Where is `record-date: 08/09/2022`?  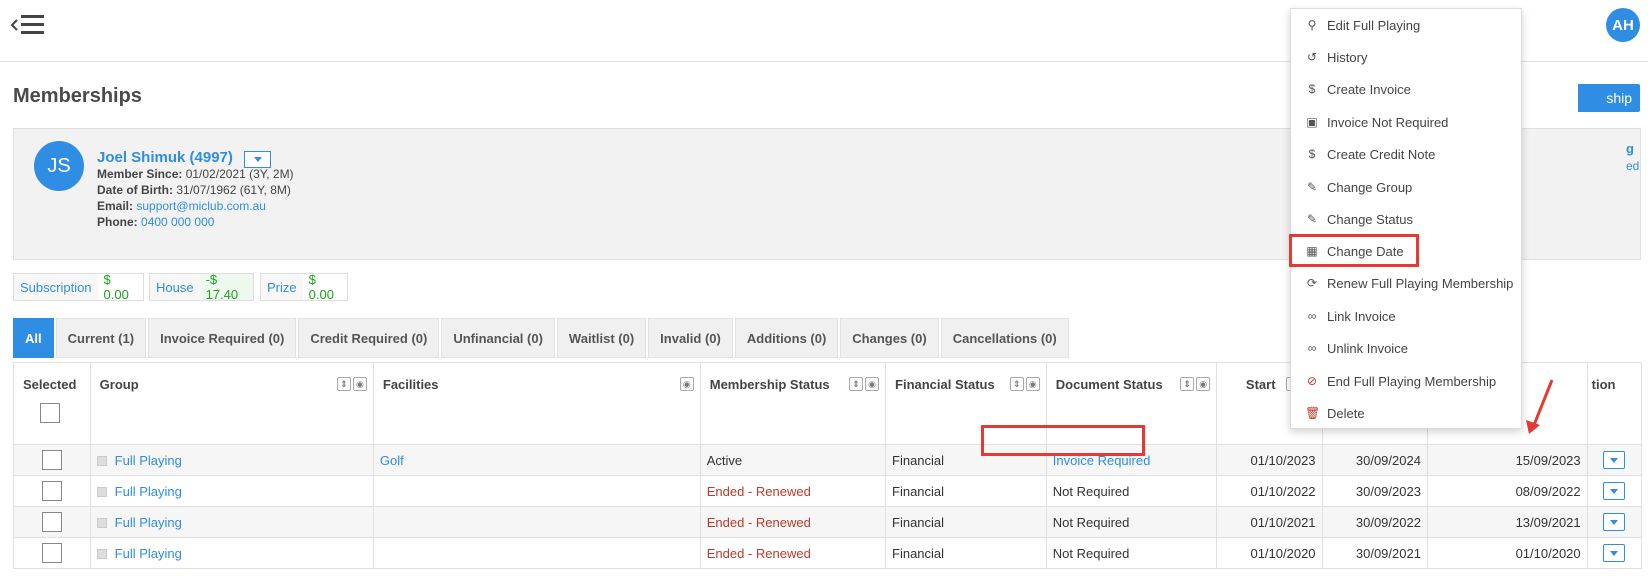 record-date: 08/09/2022 is located at coordinates (1507, 491).